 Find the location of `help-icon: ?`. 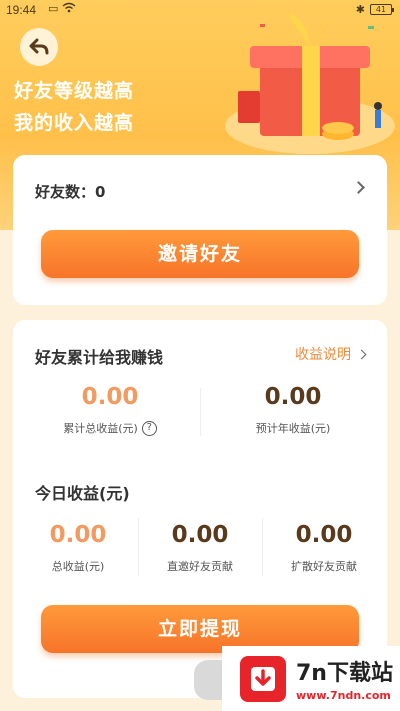

help-icon: ? is located at coordinates (149, 428).